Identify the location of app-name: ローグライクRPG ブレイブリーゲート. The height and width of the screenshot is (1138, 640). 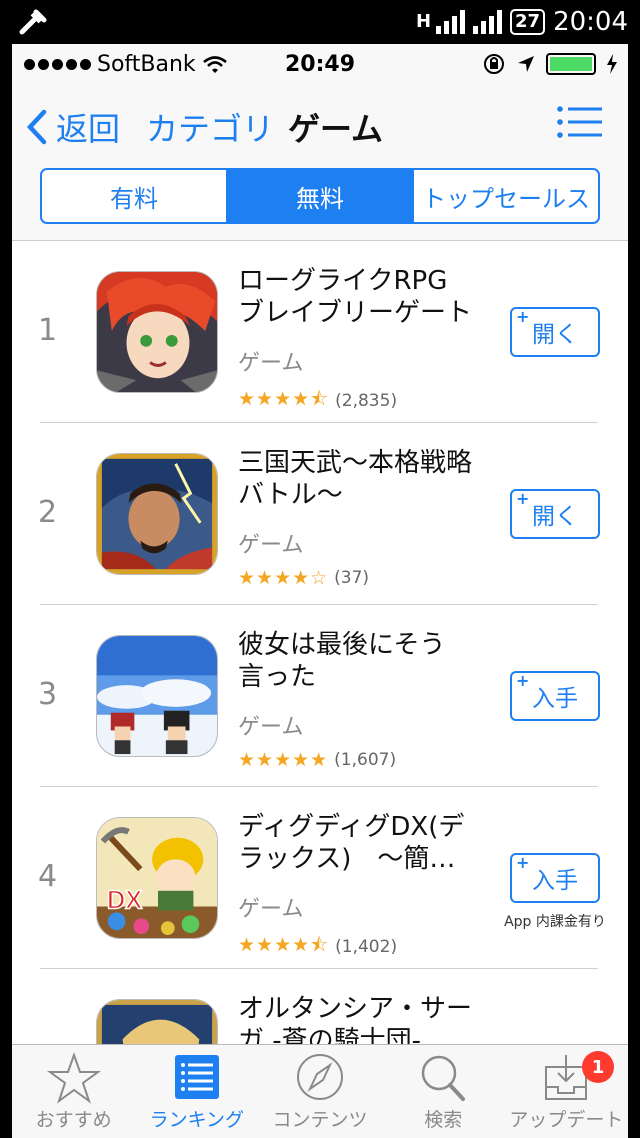
(355, 297).